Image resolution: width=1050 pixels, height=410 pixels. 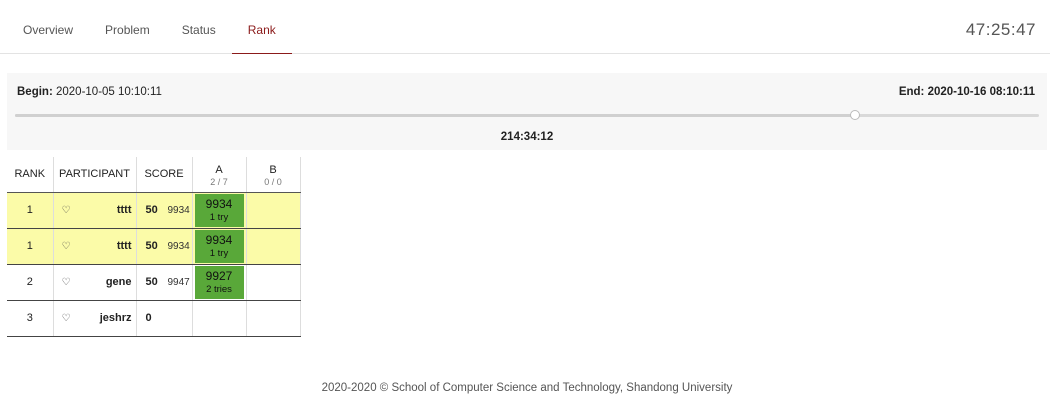 I want to click on attempt-count: 2 tries, so click(x=219, y=289).